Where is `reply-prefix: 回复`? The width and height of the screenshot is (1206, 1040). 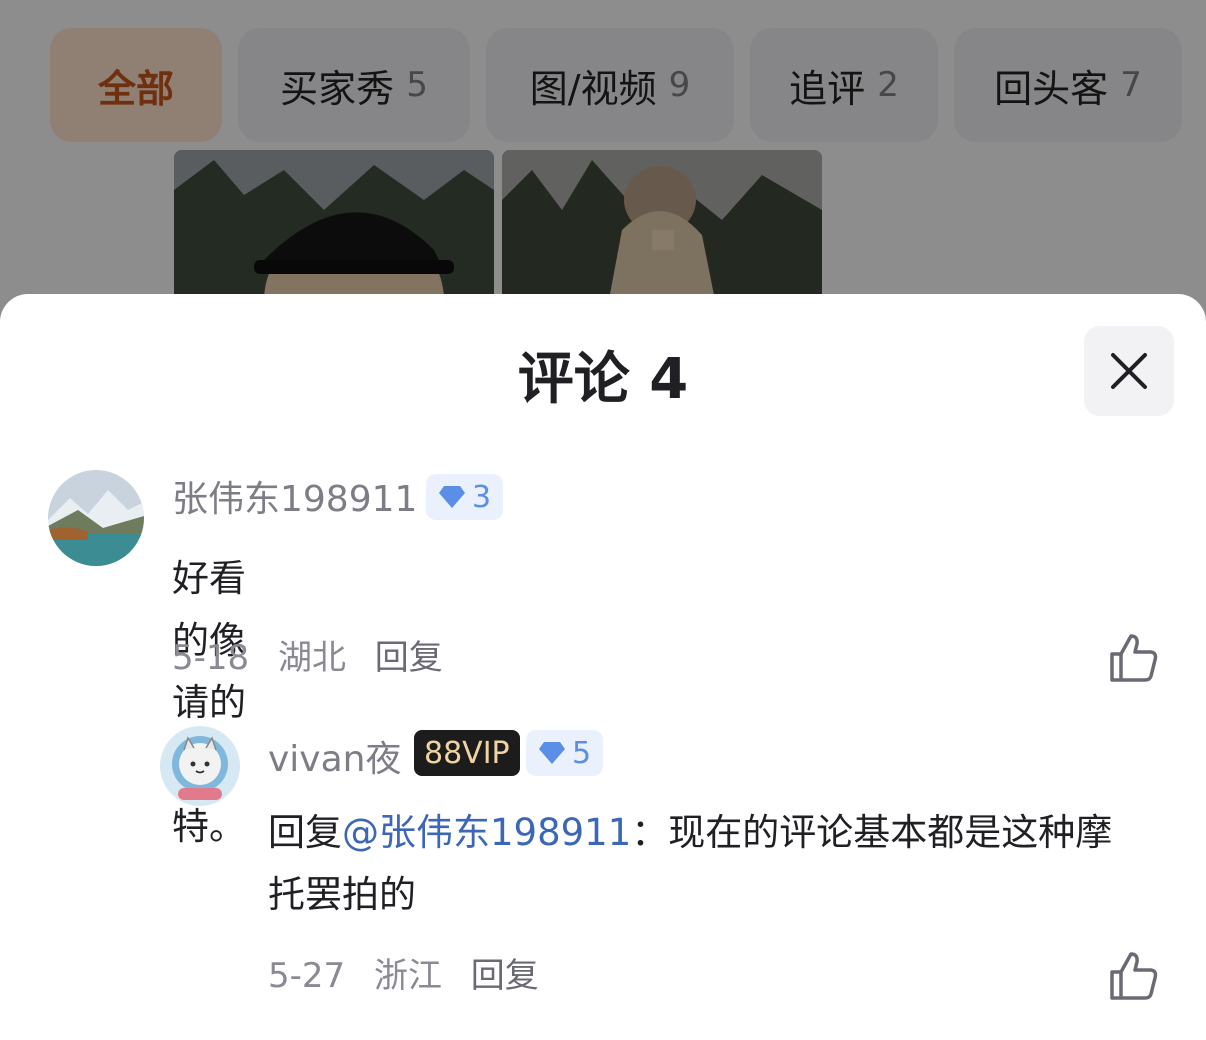
reply-prefix: 回复 is located at coordinates (305, 832).